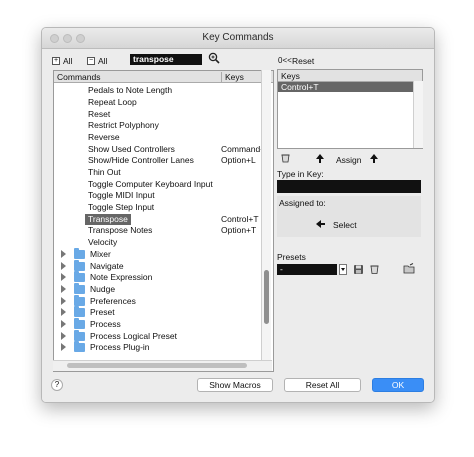 The width and height of the screenshot is (474, 457). I want to click on window-title: Key Commands, so click(238, 37).